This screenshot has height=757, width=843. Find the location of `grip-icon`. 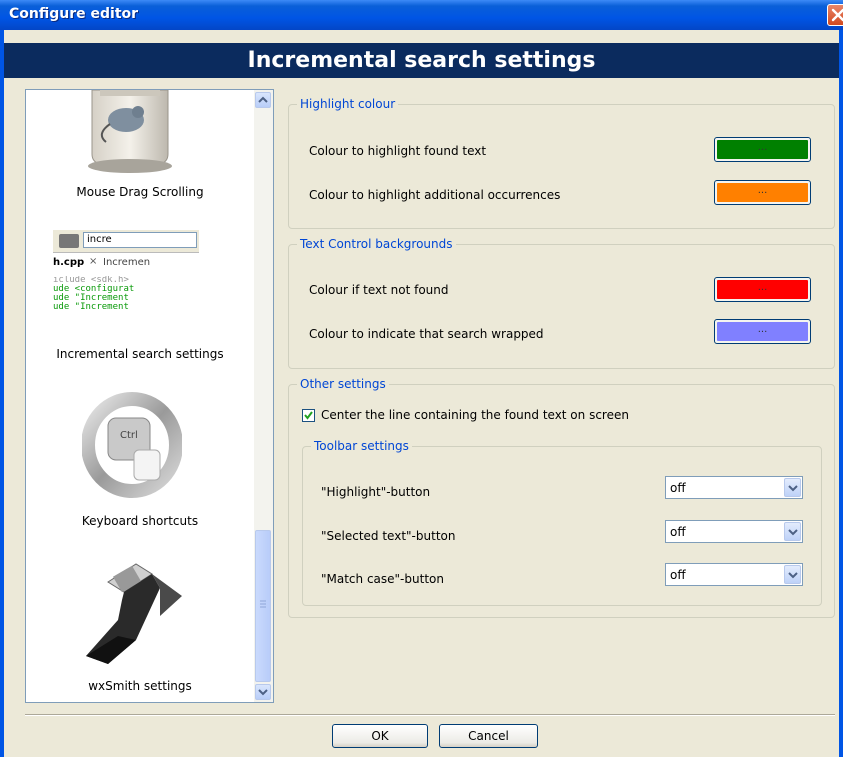

grip-icon is located at coordinates (263, 604).